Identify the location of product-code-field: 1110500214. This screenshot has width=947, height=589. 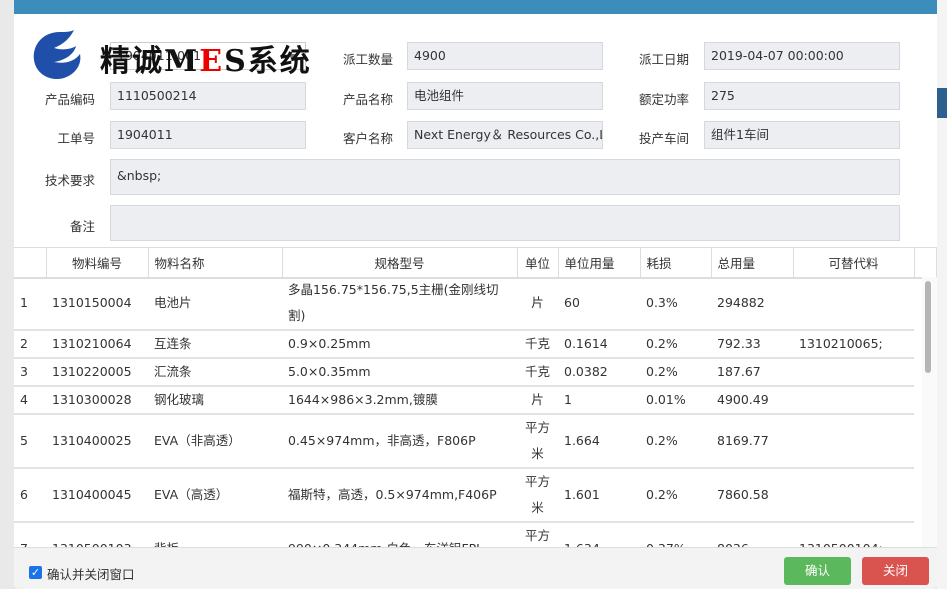
(208, 96).